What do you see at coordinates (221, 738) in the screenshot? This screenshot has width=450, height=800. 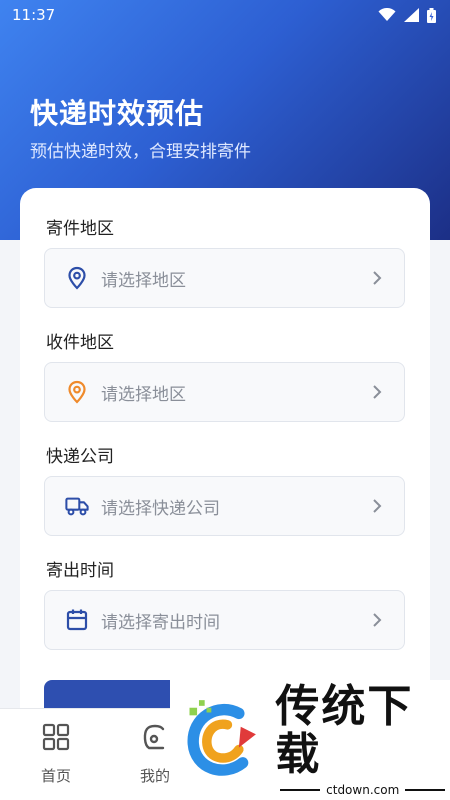 I see `watermark-logo` at bounding box center [221, 738].